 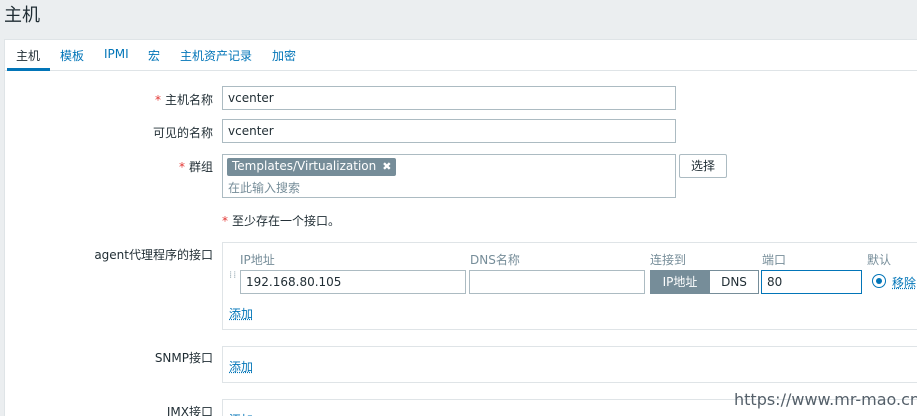 What do you see at coordinates (668, 260) in the screenshot?
I see `connect-column-header: 连接到` at bounding box center [668, 260].